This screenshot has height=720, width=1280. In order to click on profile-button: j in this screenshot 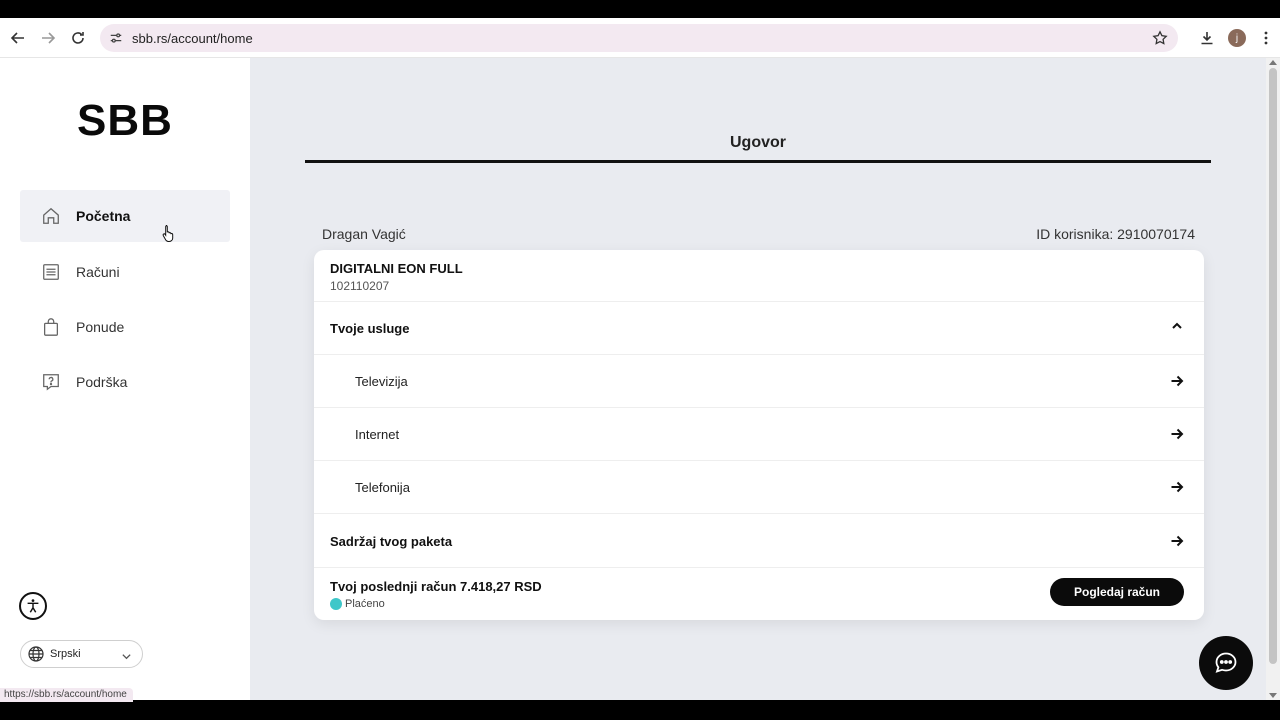, I will do `click(1237, 38)`.